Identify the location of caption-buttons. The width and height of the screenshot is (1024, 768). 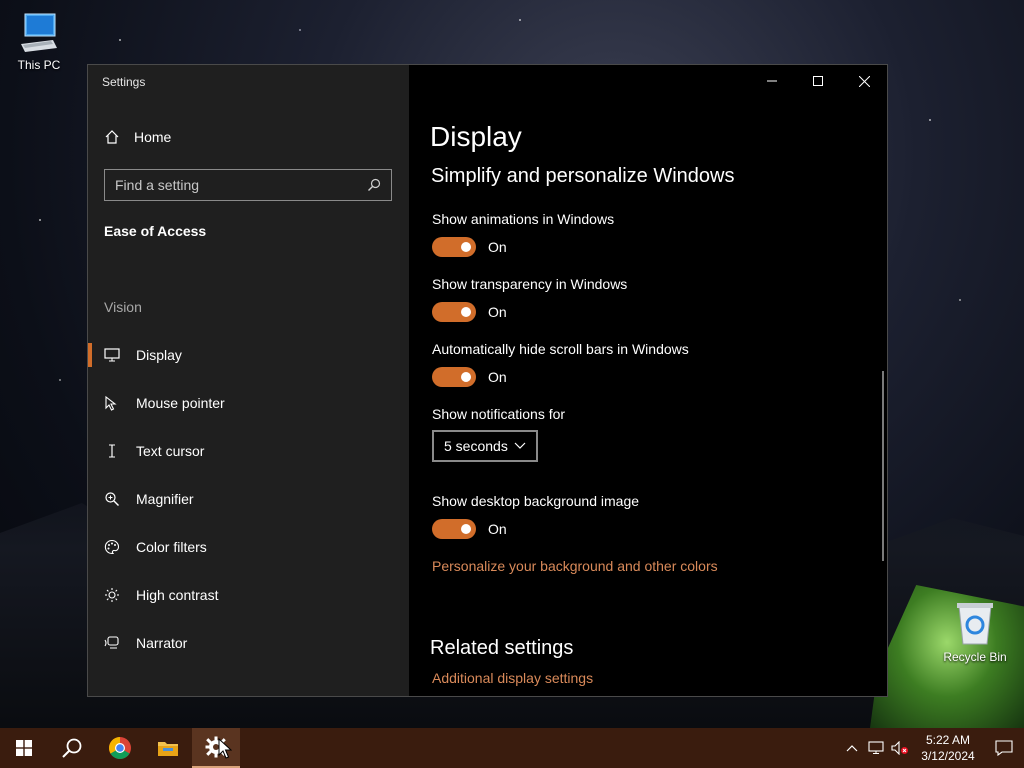
(818, 81).